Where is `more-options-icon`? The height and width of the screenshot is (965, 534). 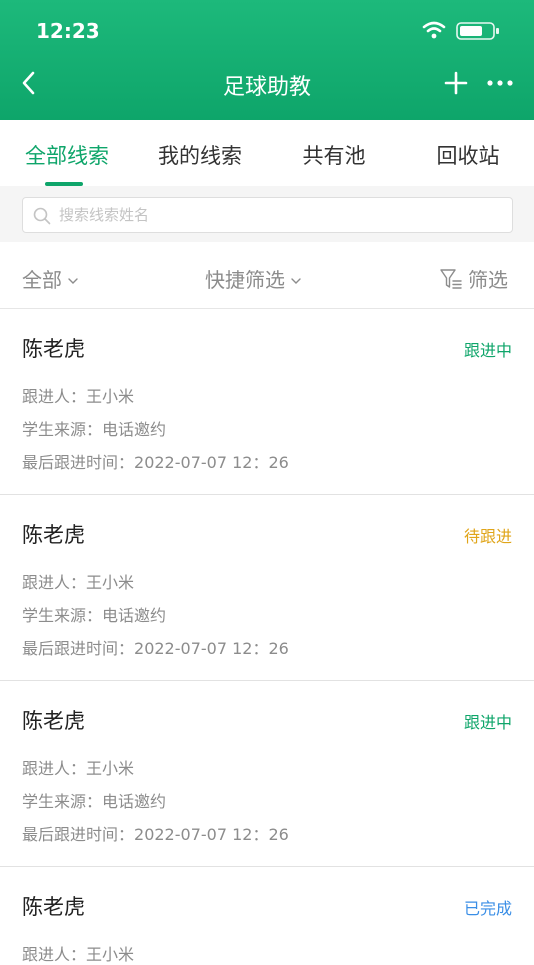 more-options-icon is located at coordinates (500, 83).